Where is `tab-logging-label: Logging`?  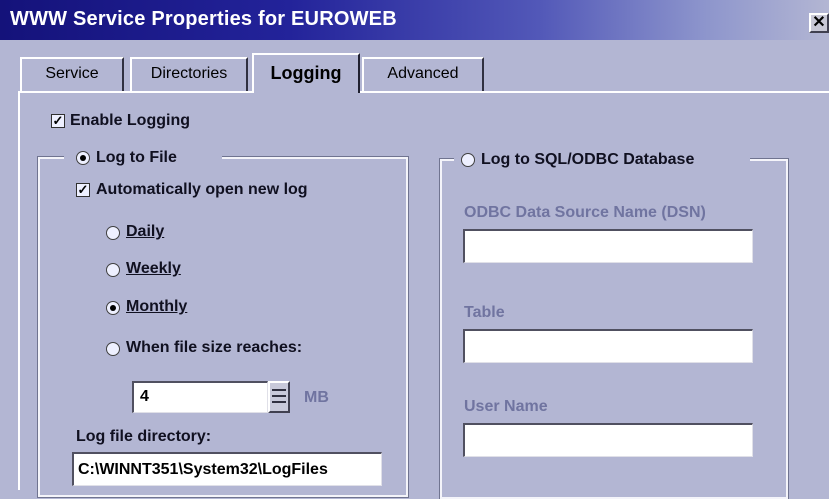
tab-logging-label: Logging is located at coordinates (306, 73).